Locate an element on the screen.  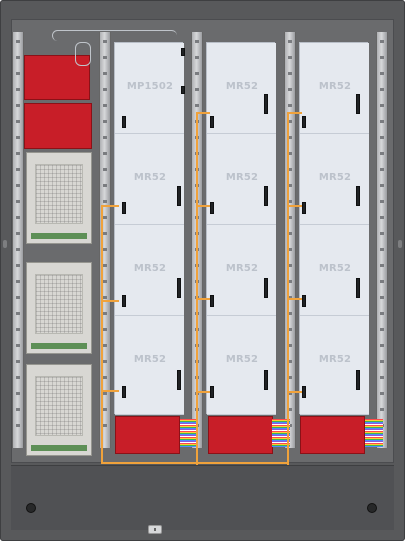
board-c3-r3: MR52 is located at coordinates (334, 270).